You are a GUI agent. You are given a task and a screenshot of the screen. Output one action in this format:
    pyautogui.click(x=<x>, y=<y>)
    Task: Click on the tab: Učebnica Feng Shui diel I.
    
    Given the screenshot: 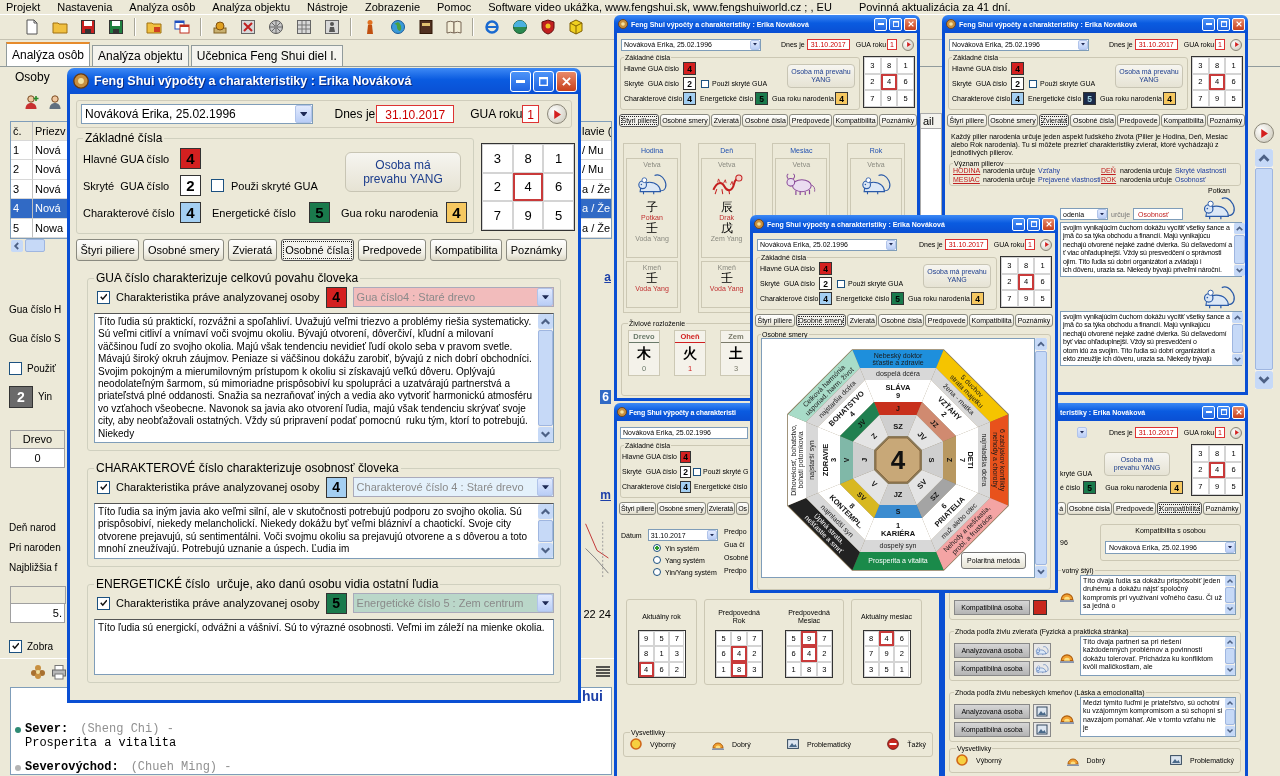 What is the action you would take?
    pyautogui.click(x=266, y=55)
    